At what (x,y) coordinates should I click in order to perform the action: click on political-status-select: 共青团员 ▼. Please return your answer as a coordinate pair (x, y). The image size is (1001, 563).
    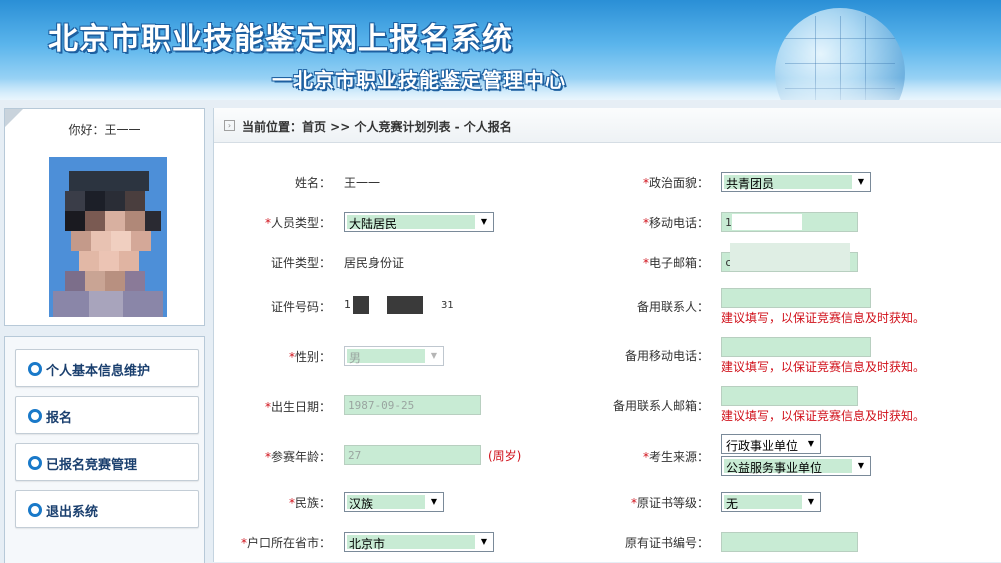
    Looking at the image, I should click on (796, 182).